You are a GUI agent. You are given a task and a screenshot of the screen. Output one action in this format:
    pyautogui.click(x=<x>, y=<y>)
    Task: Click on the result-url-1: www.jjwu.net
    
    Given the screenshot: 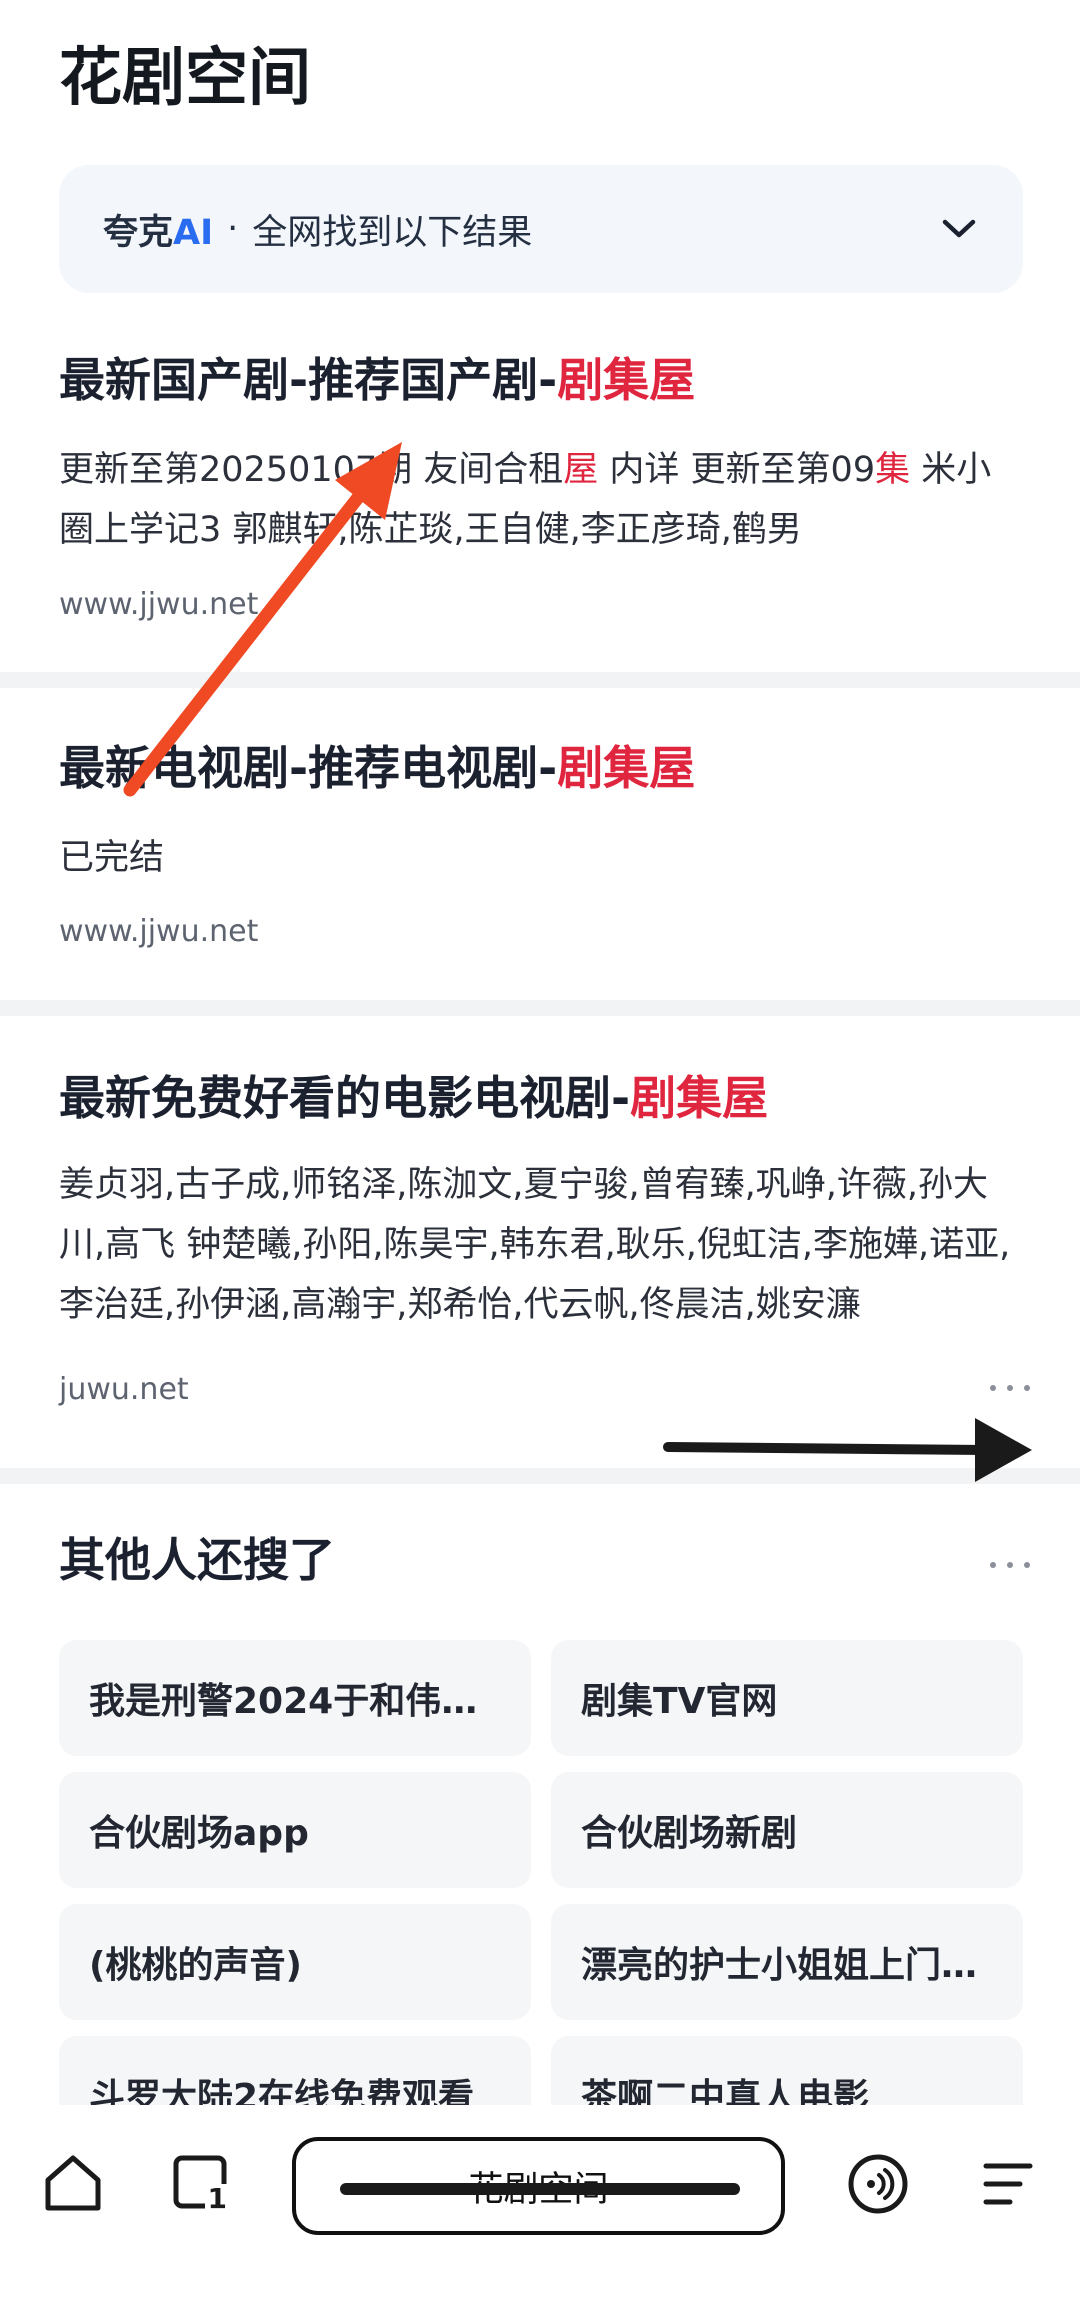 What is the action you would take?
    pyautogui.click(x=158, y=605)
    